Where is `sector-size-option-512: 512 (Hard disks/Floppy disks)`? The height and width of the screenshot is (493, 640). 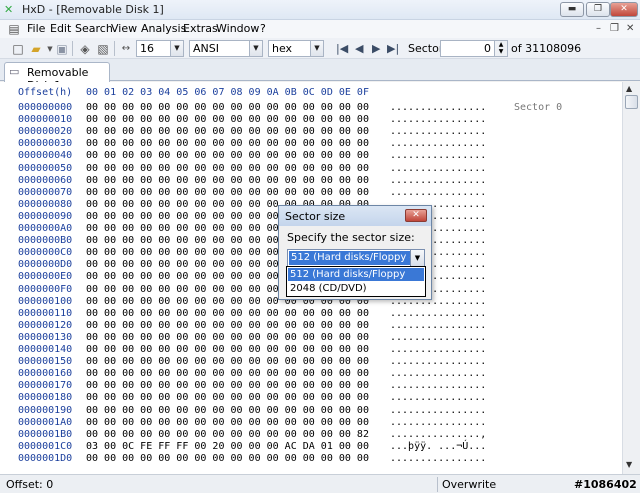
sector-size-option-512: 512 (Hard disks/Floppy disks) is located at coordinates (356, 280).